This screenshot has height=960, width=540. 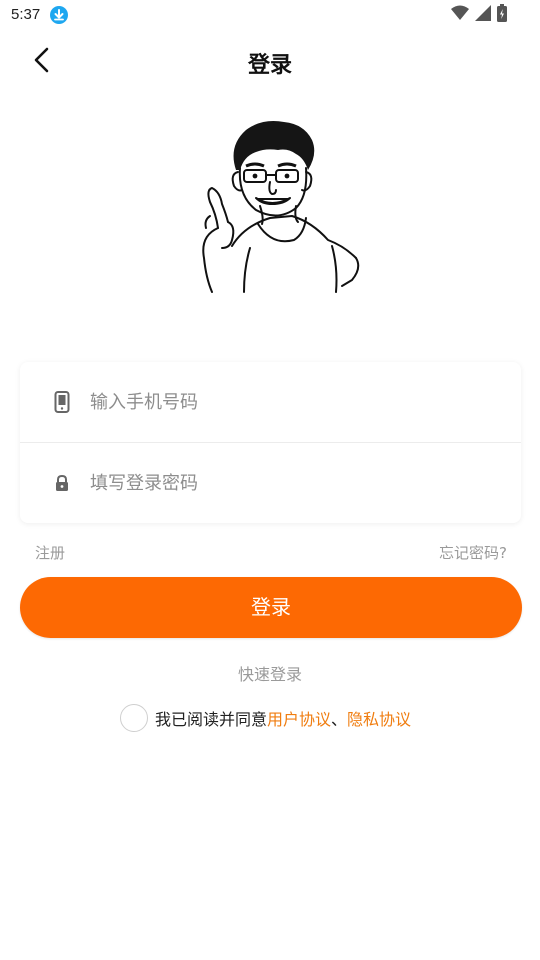 What do you see at coordinates (473, 552) in the screenshot?
I see `forgot-password-link: 忘记密码?` at bounding box center [473, 552].